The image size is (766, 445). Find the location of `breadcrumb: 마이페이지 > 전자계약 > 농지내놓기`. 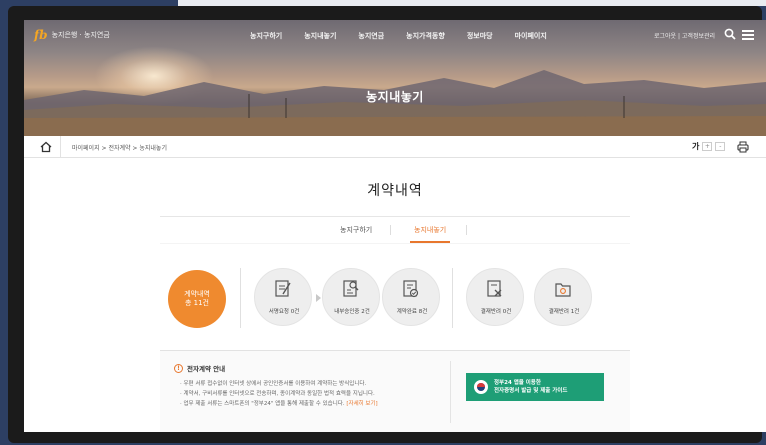

breadcrumb: 마이페이지 > 전자계약 > 농지내놓기 is located at coordinates (119, 147).